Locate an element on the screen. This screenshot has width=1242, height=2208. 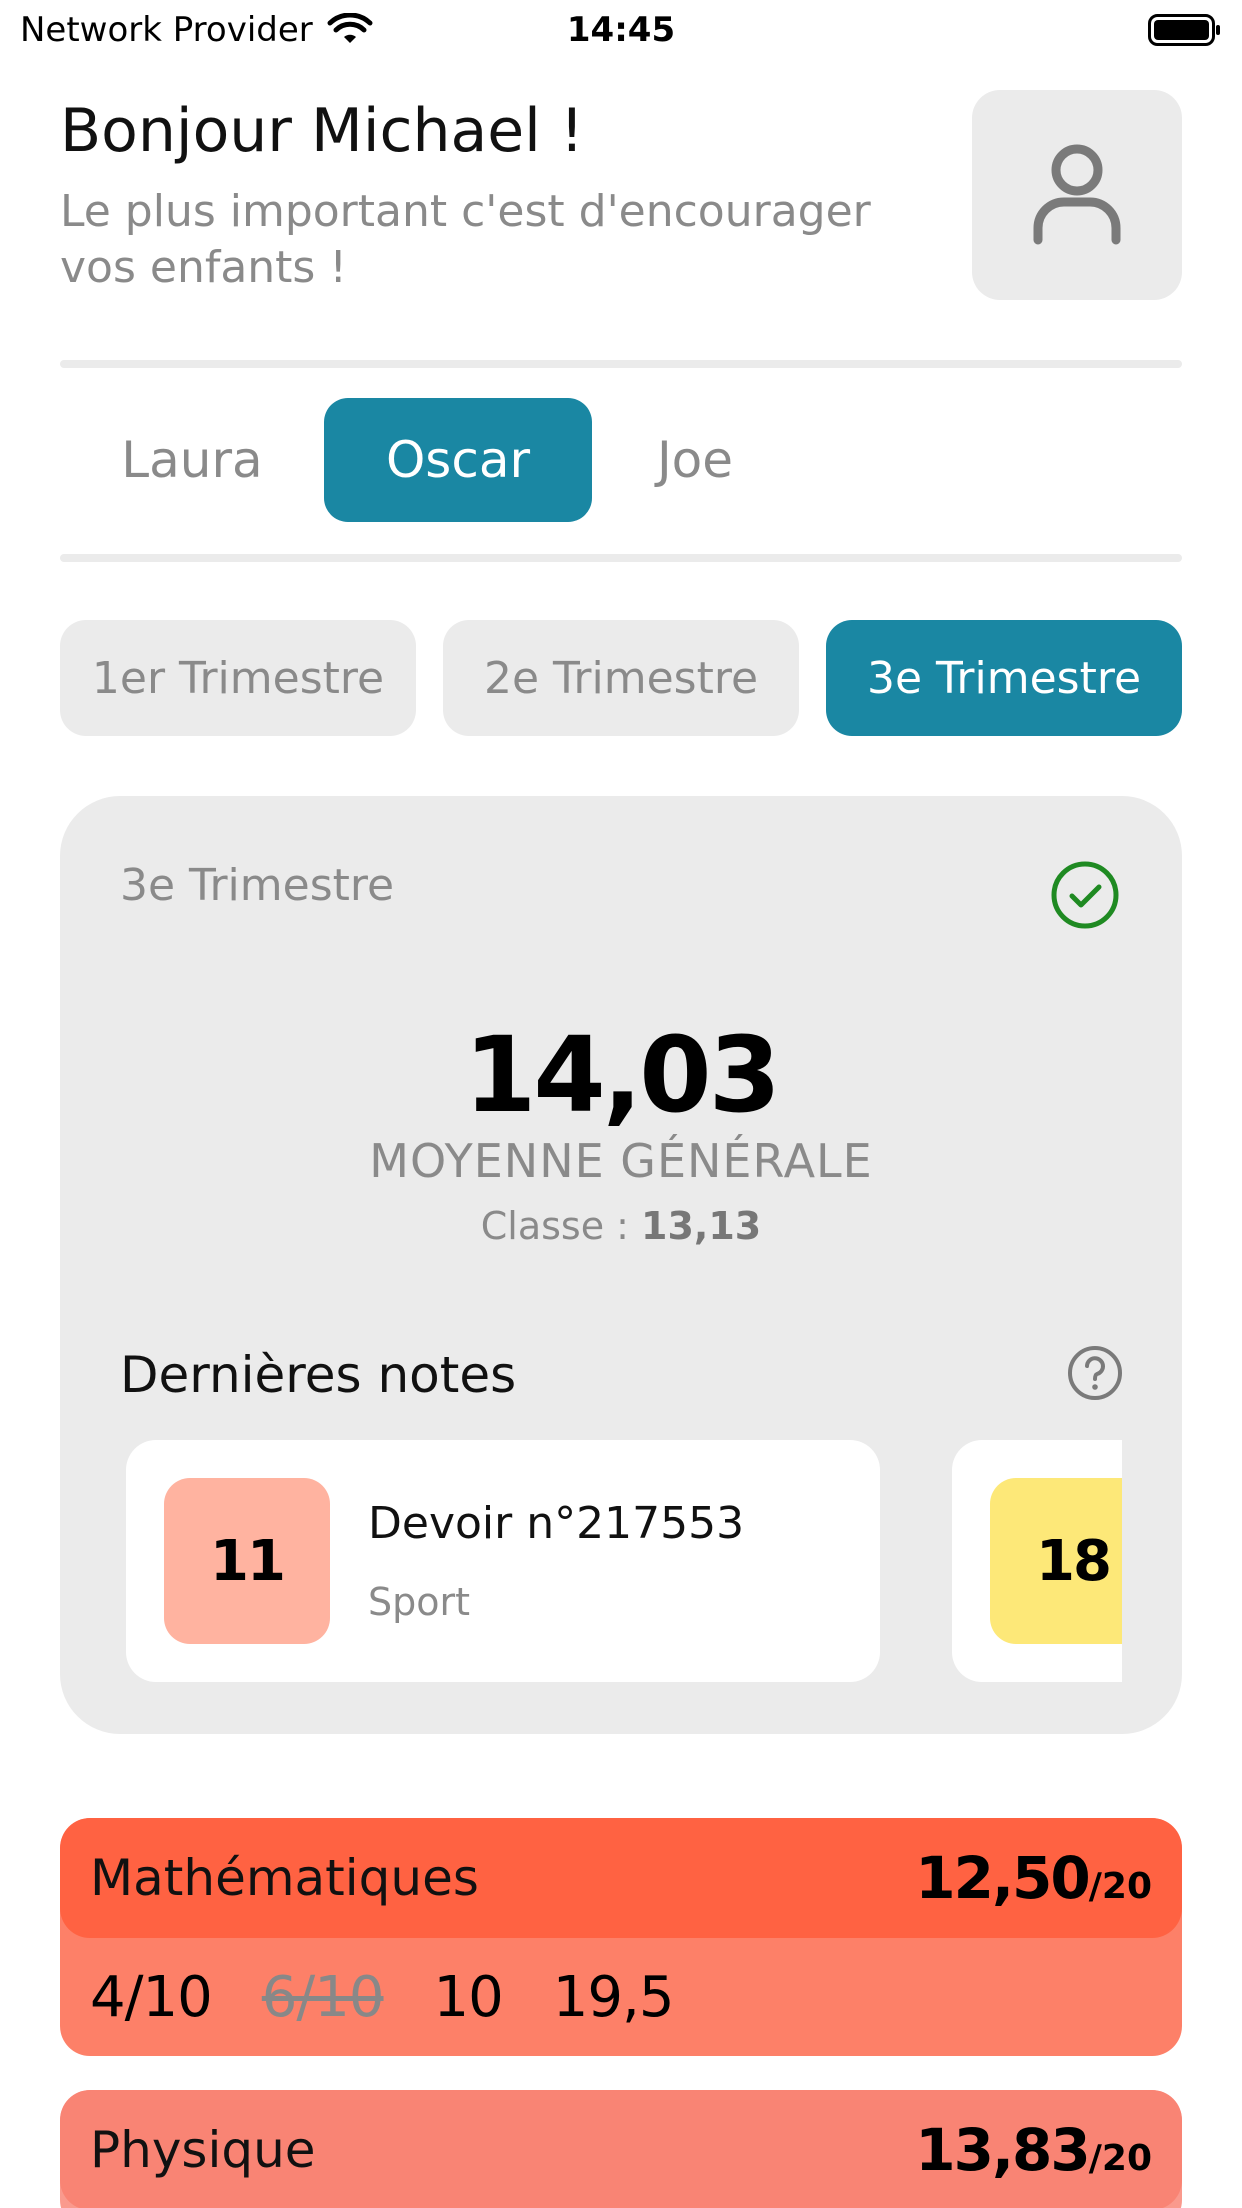
subject-average-value: 12,50 is located at coordinates (1002, 1878).